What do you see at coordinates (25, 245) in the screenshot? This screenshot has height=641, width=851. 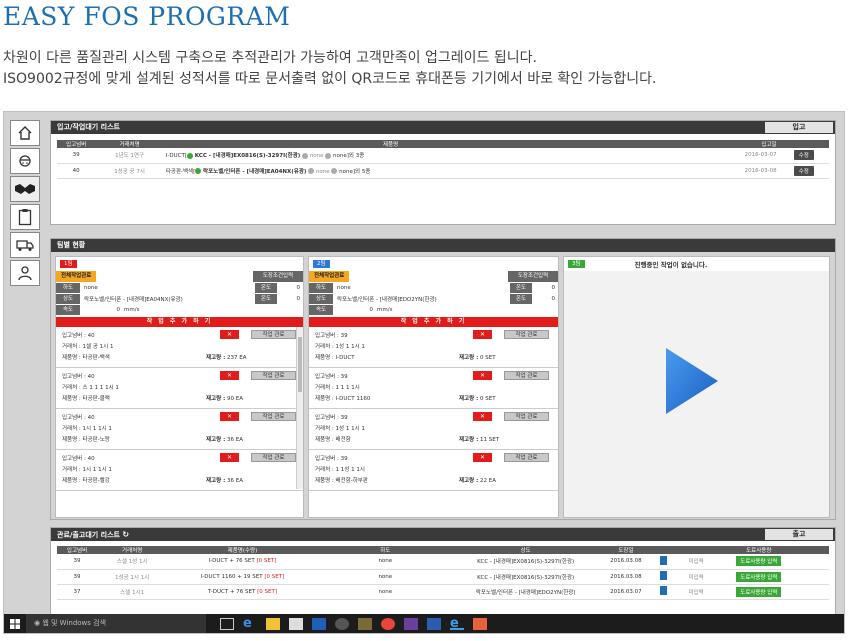 I see `truck-icon` at bounding box center [25, 245].